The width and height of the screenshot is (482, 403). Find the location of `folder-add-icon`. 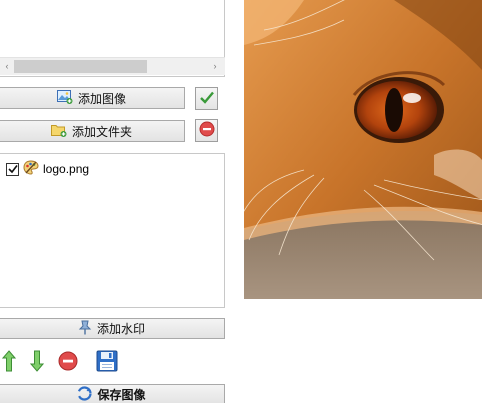

folder-add-icon is located at coordinates (58, 131).